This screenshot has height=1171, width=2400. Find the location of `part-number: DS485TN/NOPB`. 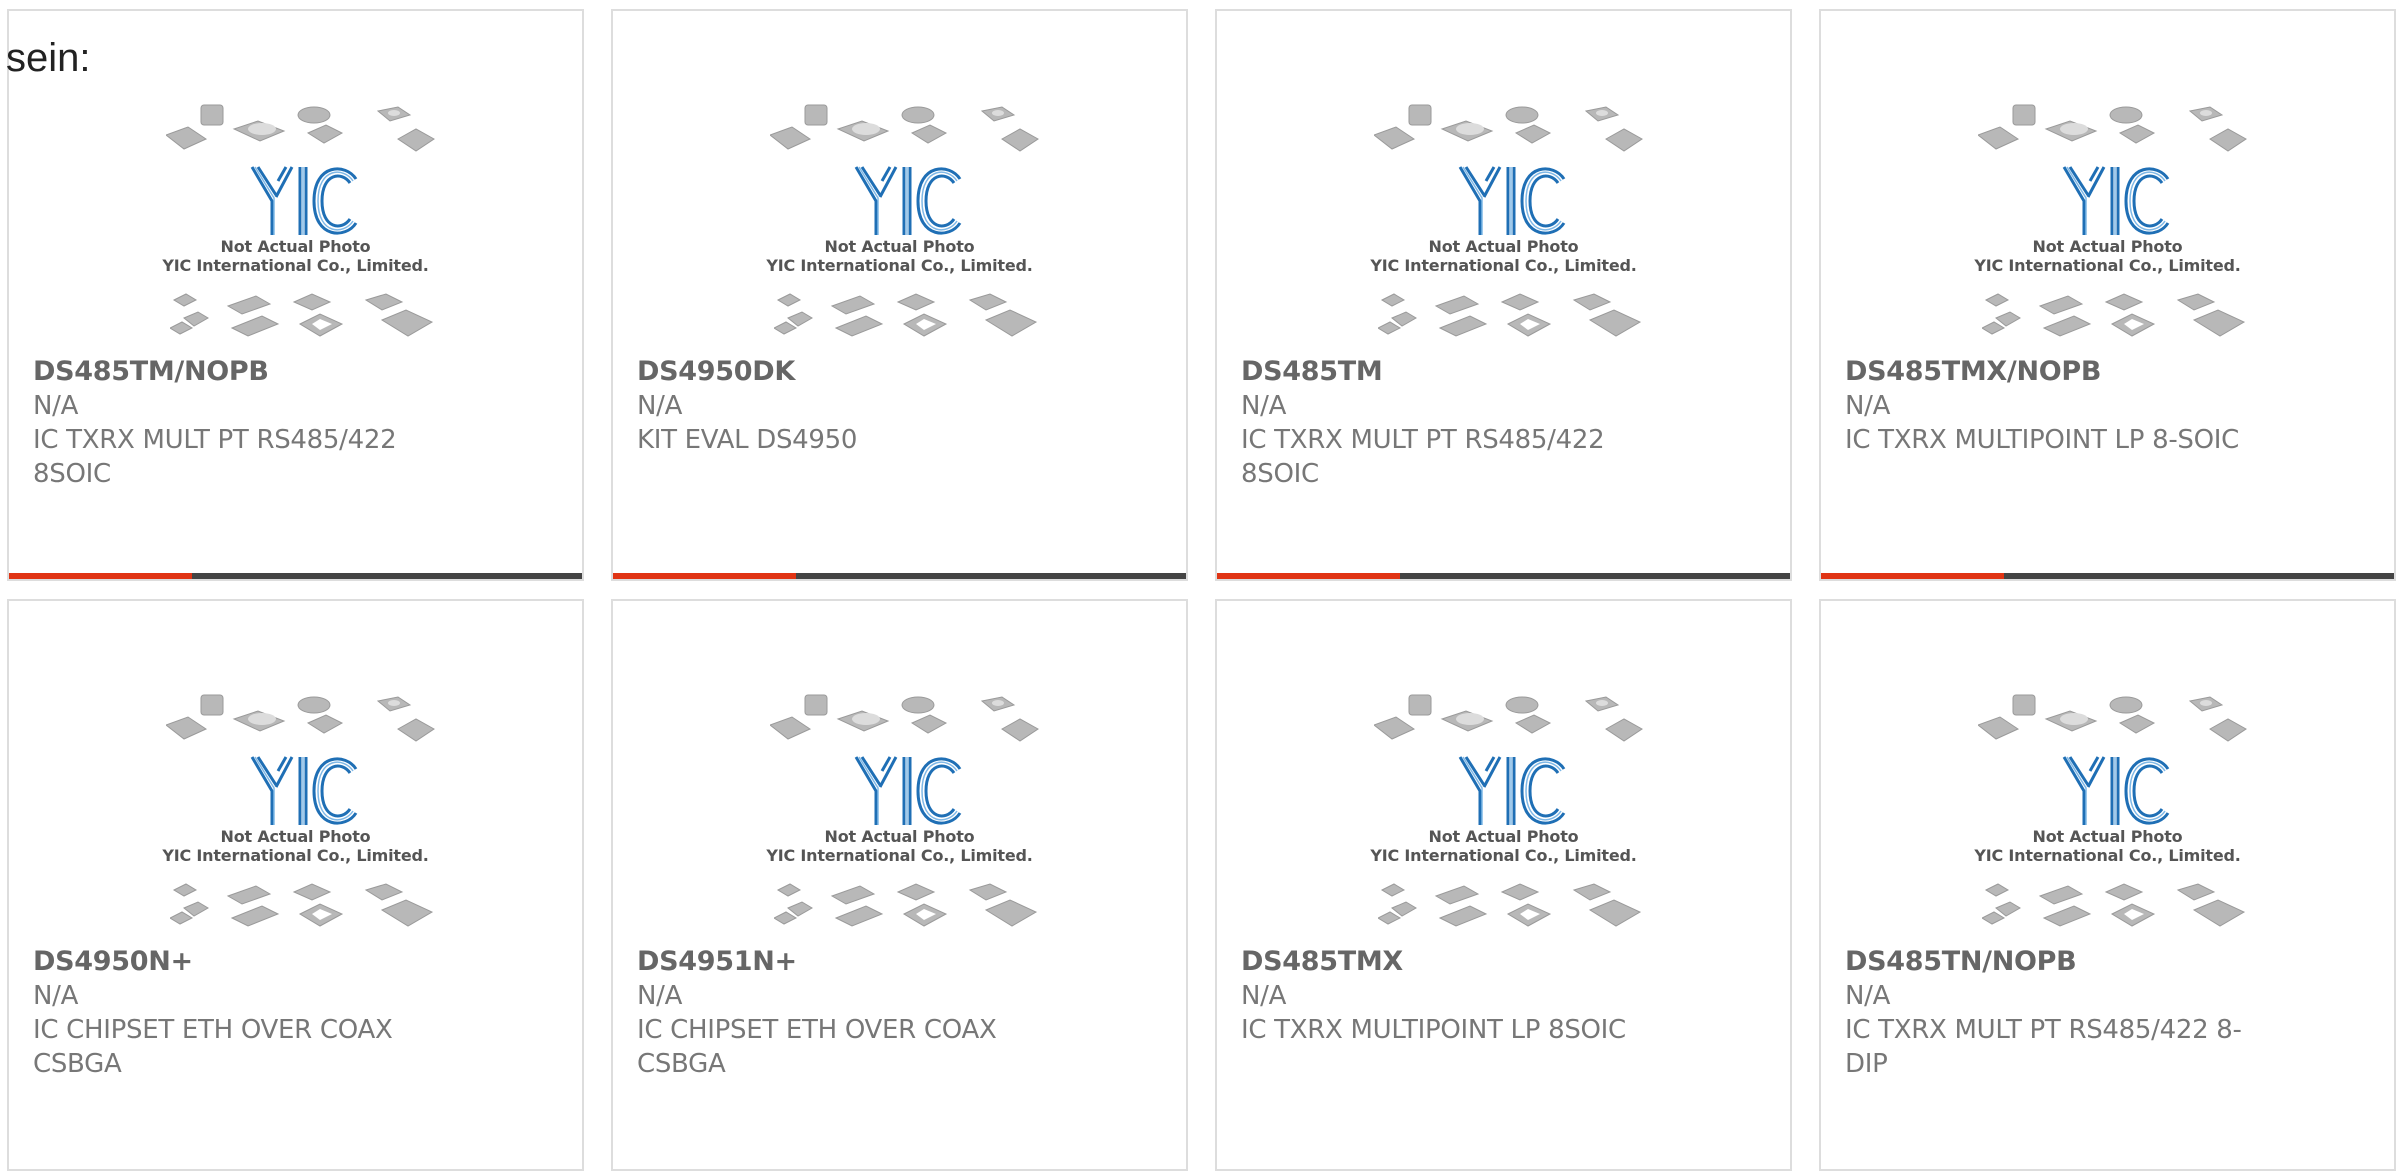

part-number: DS485TN/NOPB is located at coordinates (2045, 962).